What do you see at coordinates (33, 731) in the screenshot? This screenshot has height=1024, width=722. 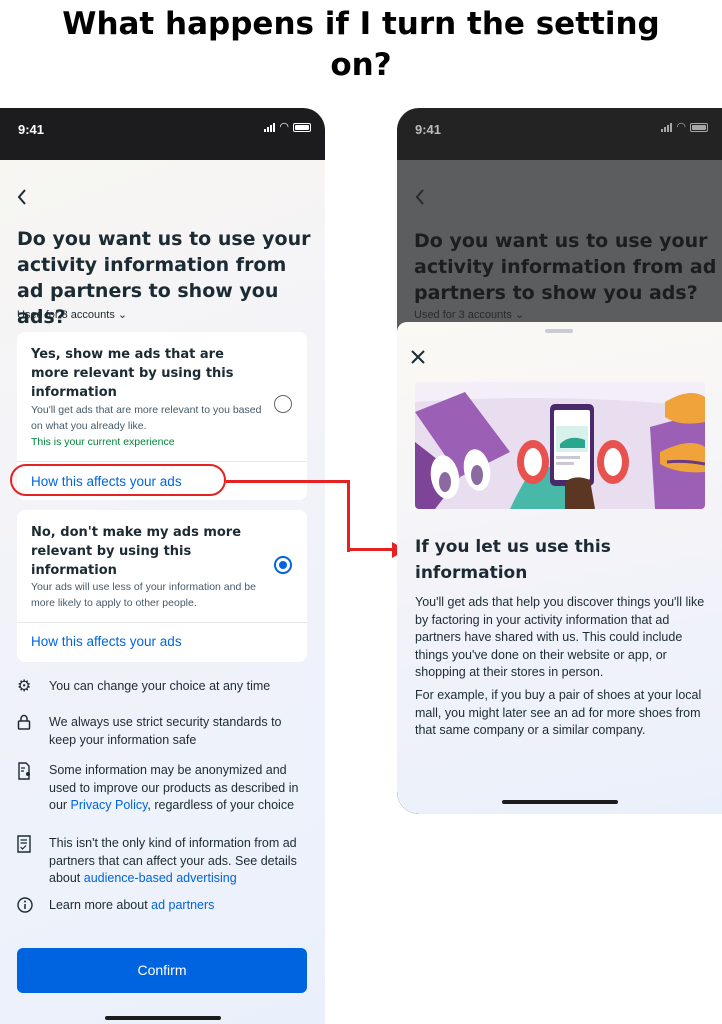 I see `lock-icon` at bounding box center [33, 731].